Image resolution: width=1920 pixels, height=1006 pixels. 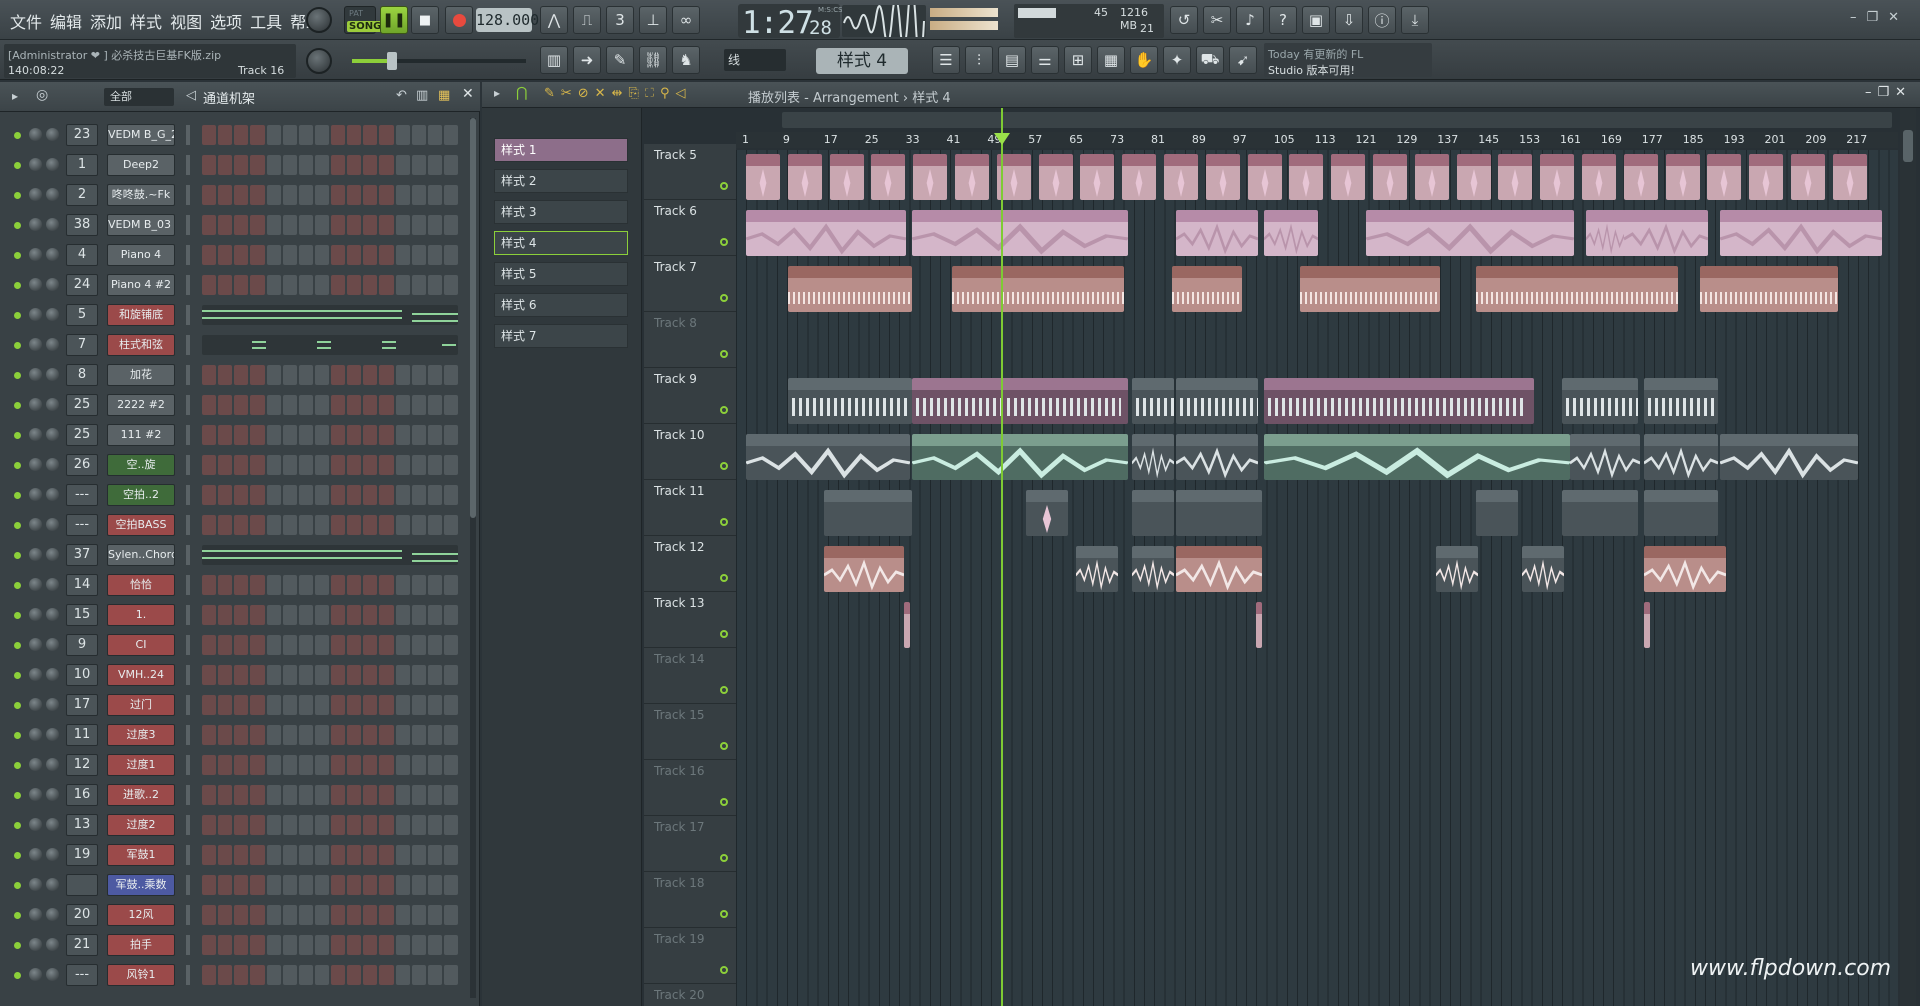 What do you see at coordinates (763, 177) in the screenshot?
I see `playlist-clip: 样式` at bounding box center [763, 177].